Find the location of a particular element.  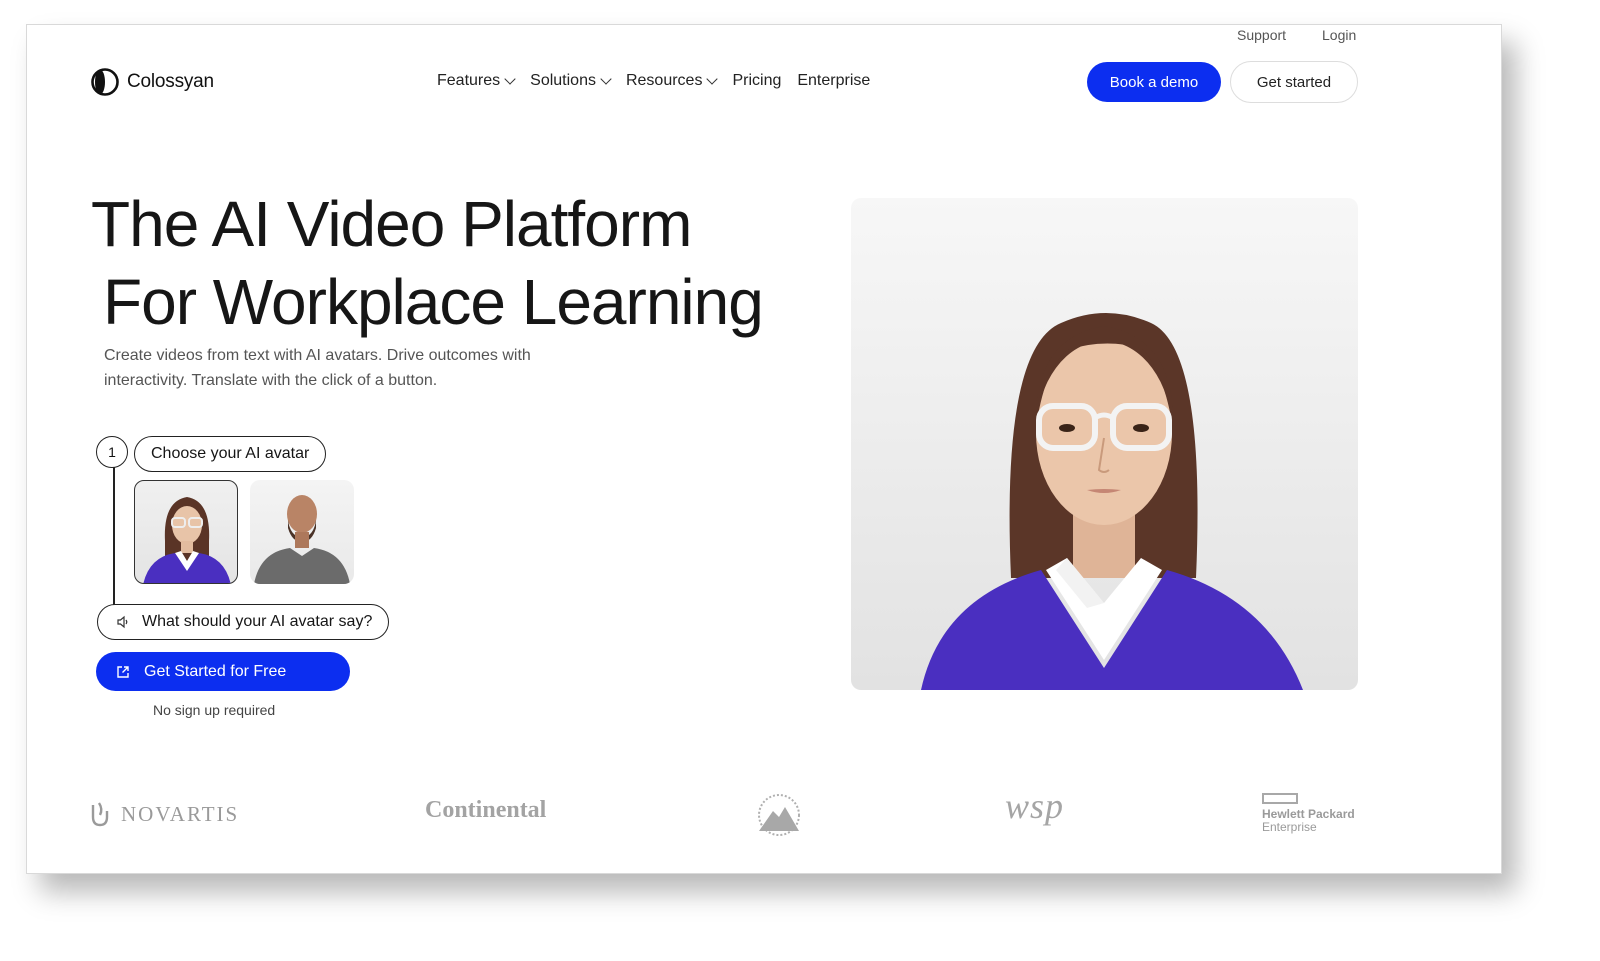

novartis-flame-icon is located at coordinates (100, 814).